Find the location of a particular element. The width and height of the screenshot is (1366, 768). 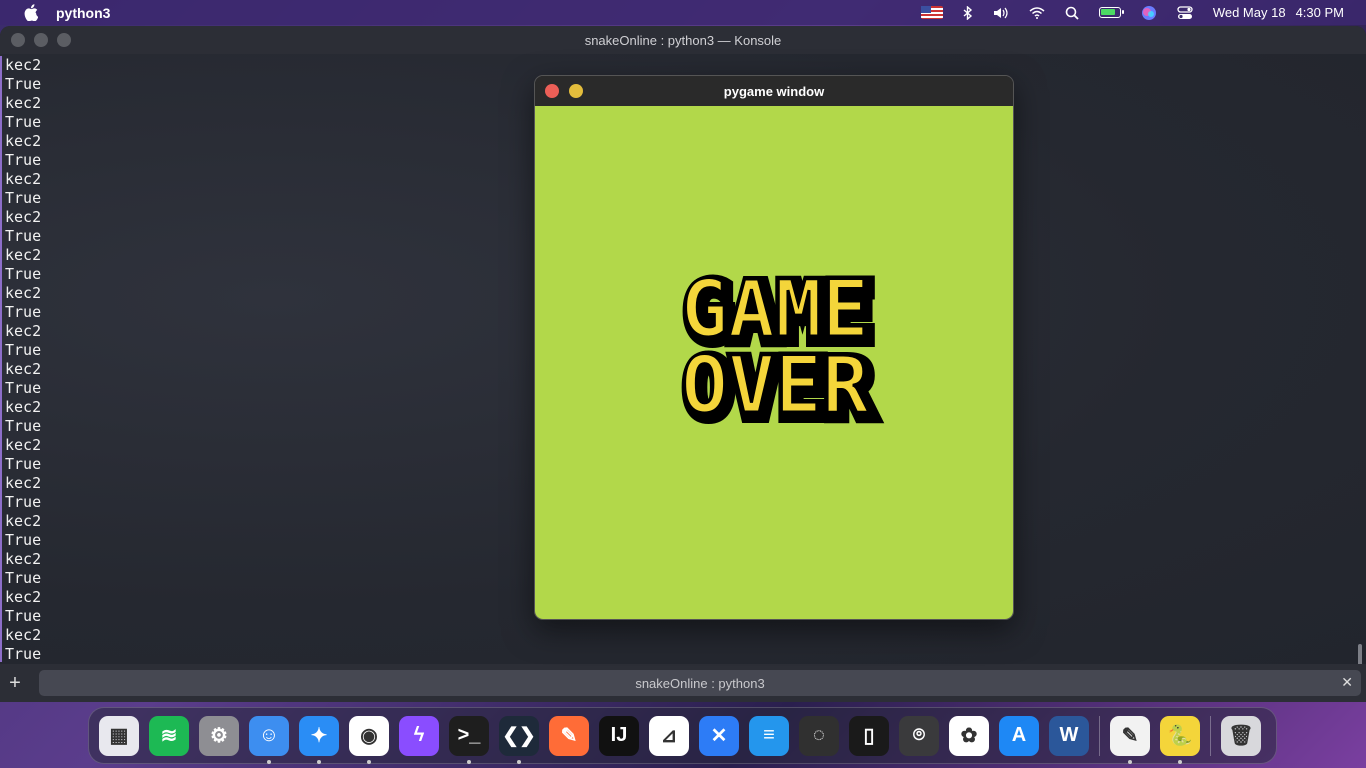

intellij-icon: IJ is located at coordinates (619, 735).